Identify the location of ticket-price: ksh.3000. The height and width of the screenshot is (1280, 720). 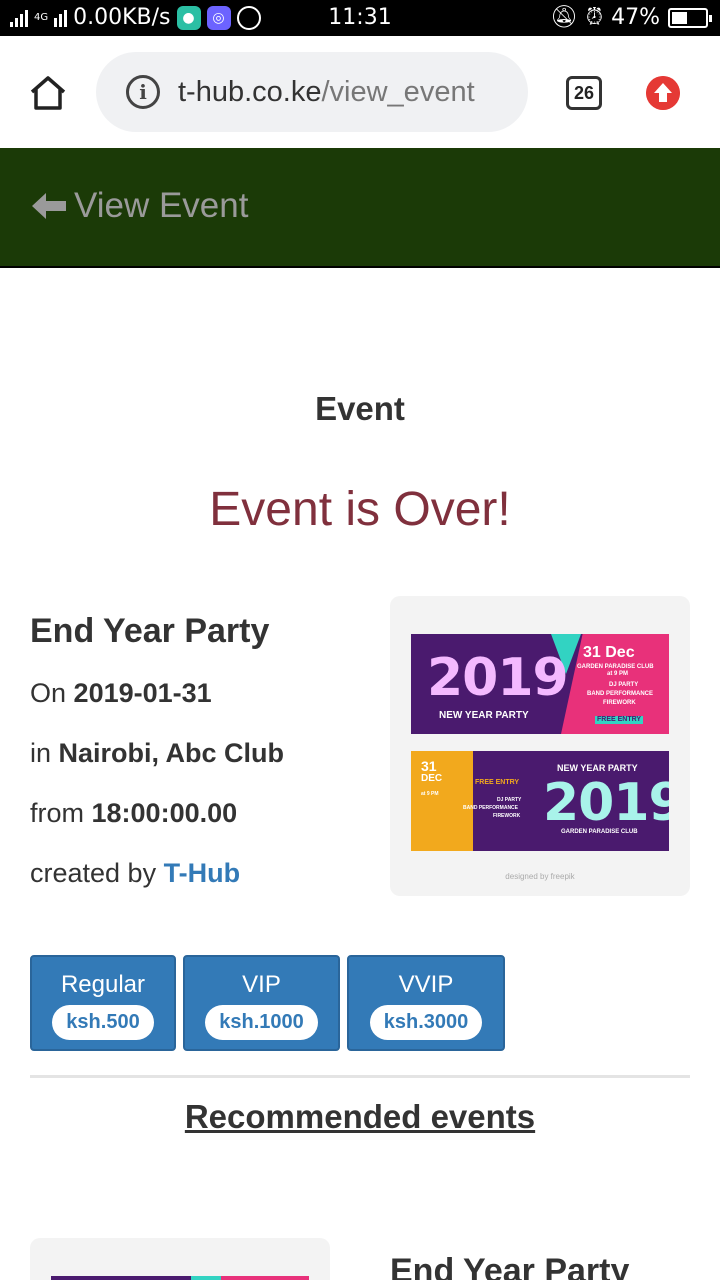
(426, 1022).